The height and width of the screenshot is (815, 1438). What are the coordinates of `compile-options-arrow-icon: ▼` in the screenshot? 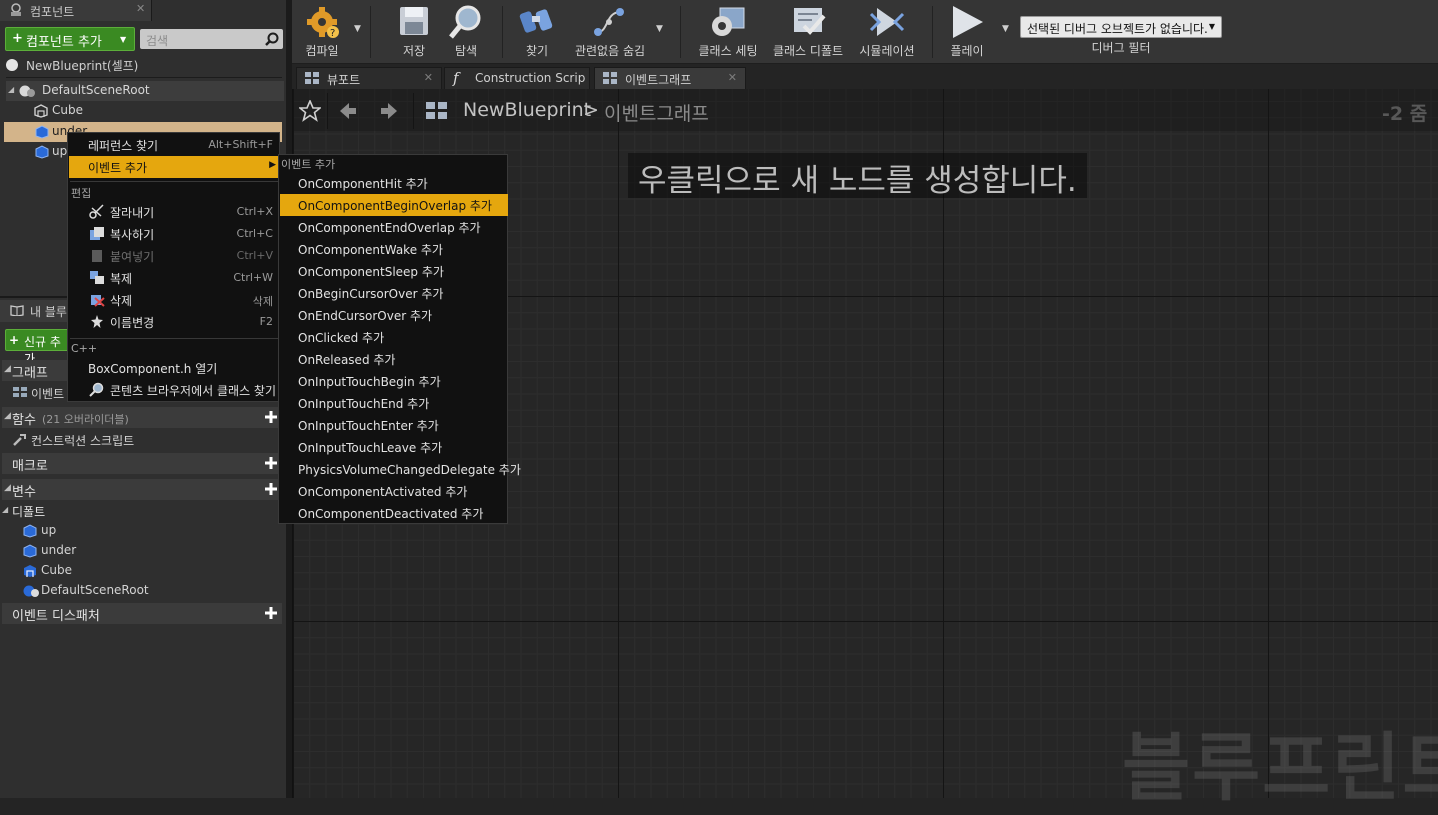 It's located at (357, 29).